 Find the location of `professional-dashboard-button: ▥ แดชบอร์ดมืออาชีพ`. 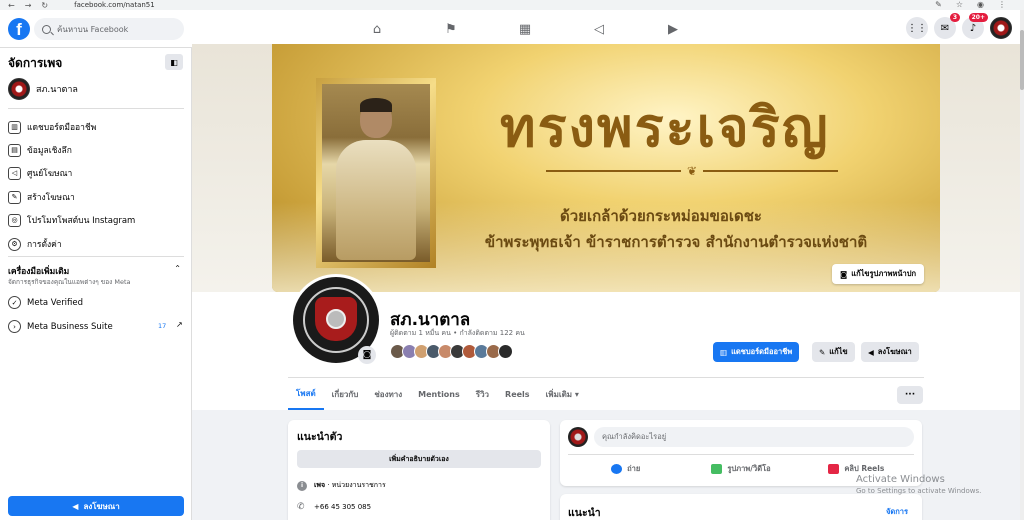

professional-dashboard-button: ▥ แดชบอร์ดมืออาชีพ is located at coordinates (756, 352).